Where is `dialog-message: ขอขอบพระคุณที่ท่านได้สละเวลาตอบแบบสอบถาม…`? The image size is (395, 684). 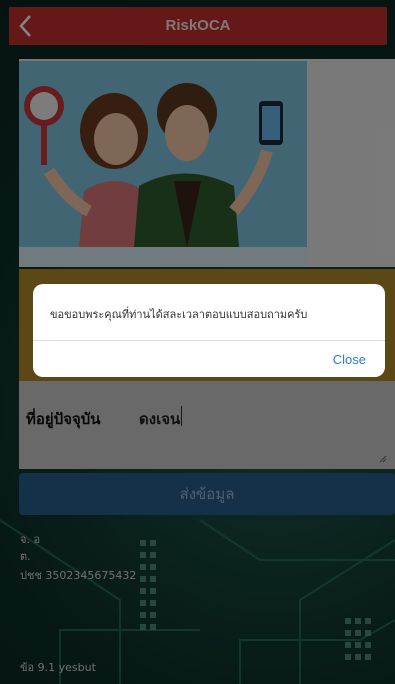
dialog-message: ขอขอบพระคุณที่ท่านได้สละเวลาตอบแบบสอบถาม… is located at coordinates (179, 314).